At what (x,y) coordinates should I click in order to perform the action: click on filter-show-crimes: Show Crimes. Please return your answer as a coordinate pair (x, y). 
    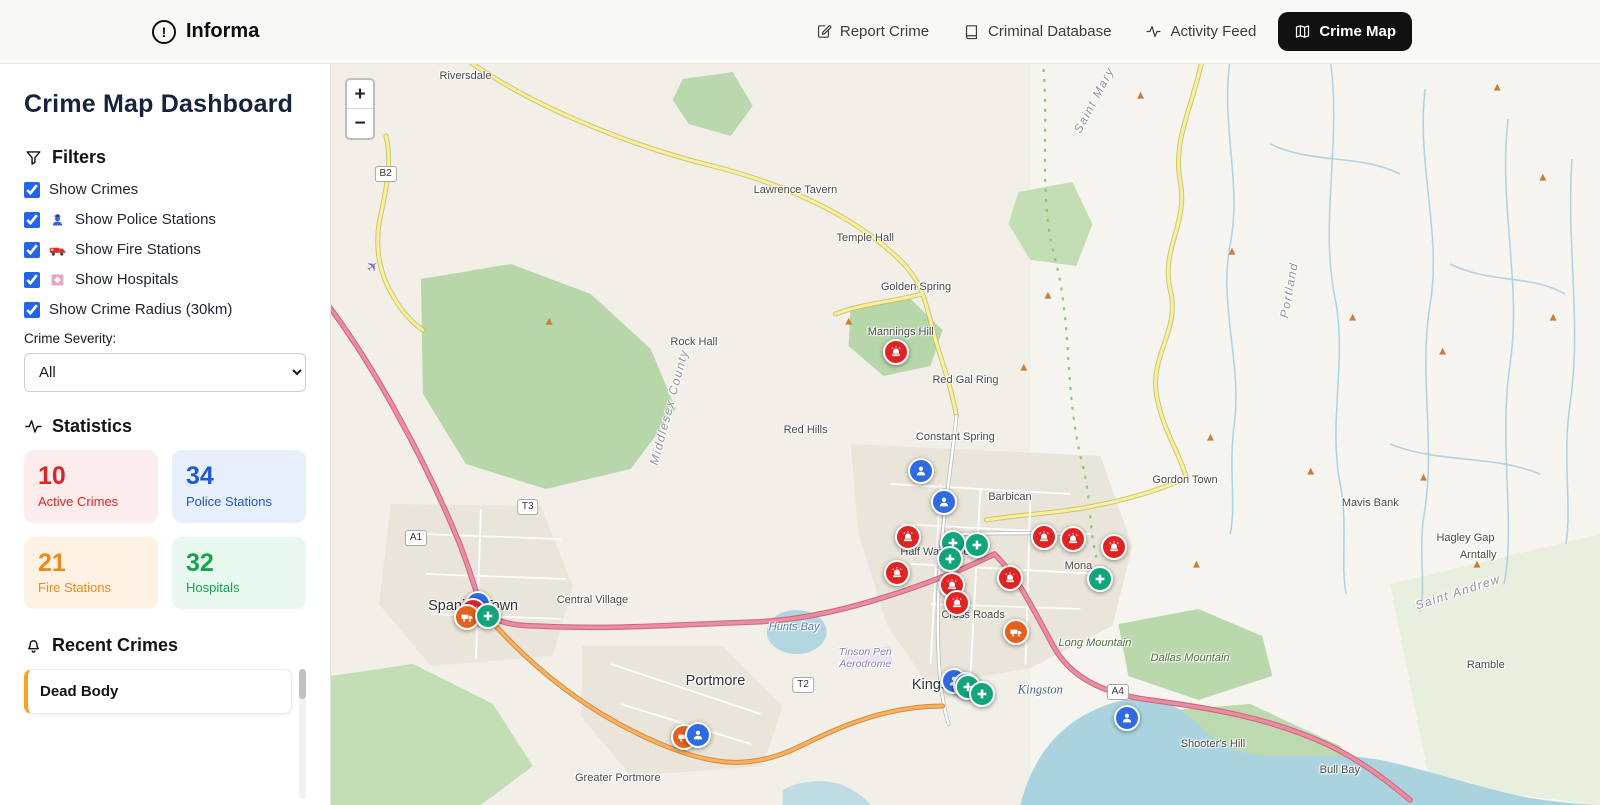
    Looking at the image, I should click on (165, 189).